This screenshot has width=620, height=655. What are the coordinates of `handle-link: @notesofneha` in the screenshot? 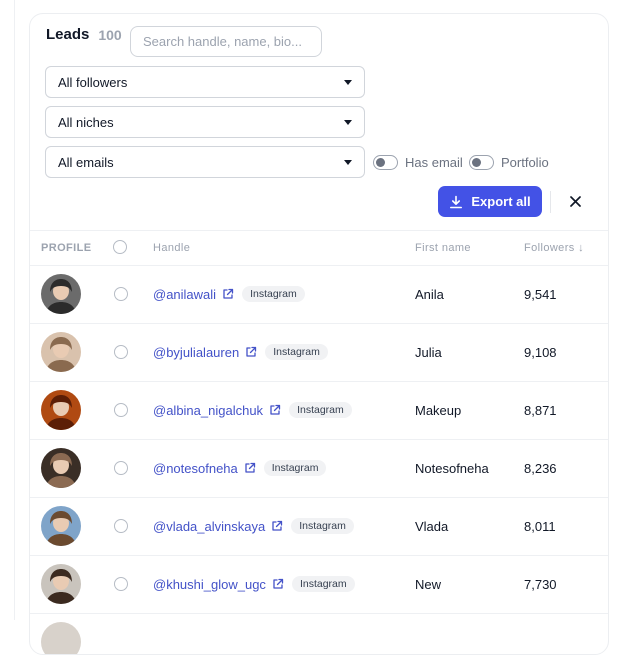 It's located at (195, 468).